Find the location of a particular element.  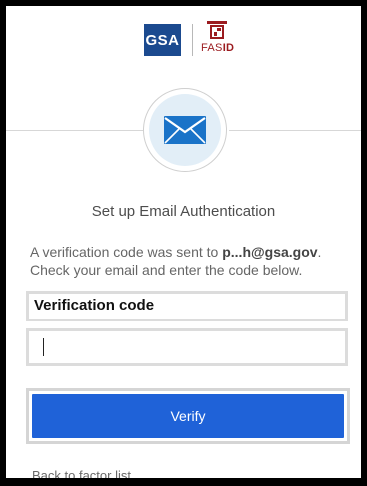

masked-email: p...h@gsa.gov is located at coordinates (270, 252).